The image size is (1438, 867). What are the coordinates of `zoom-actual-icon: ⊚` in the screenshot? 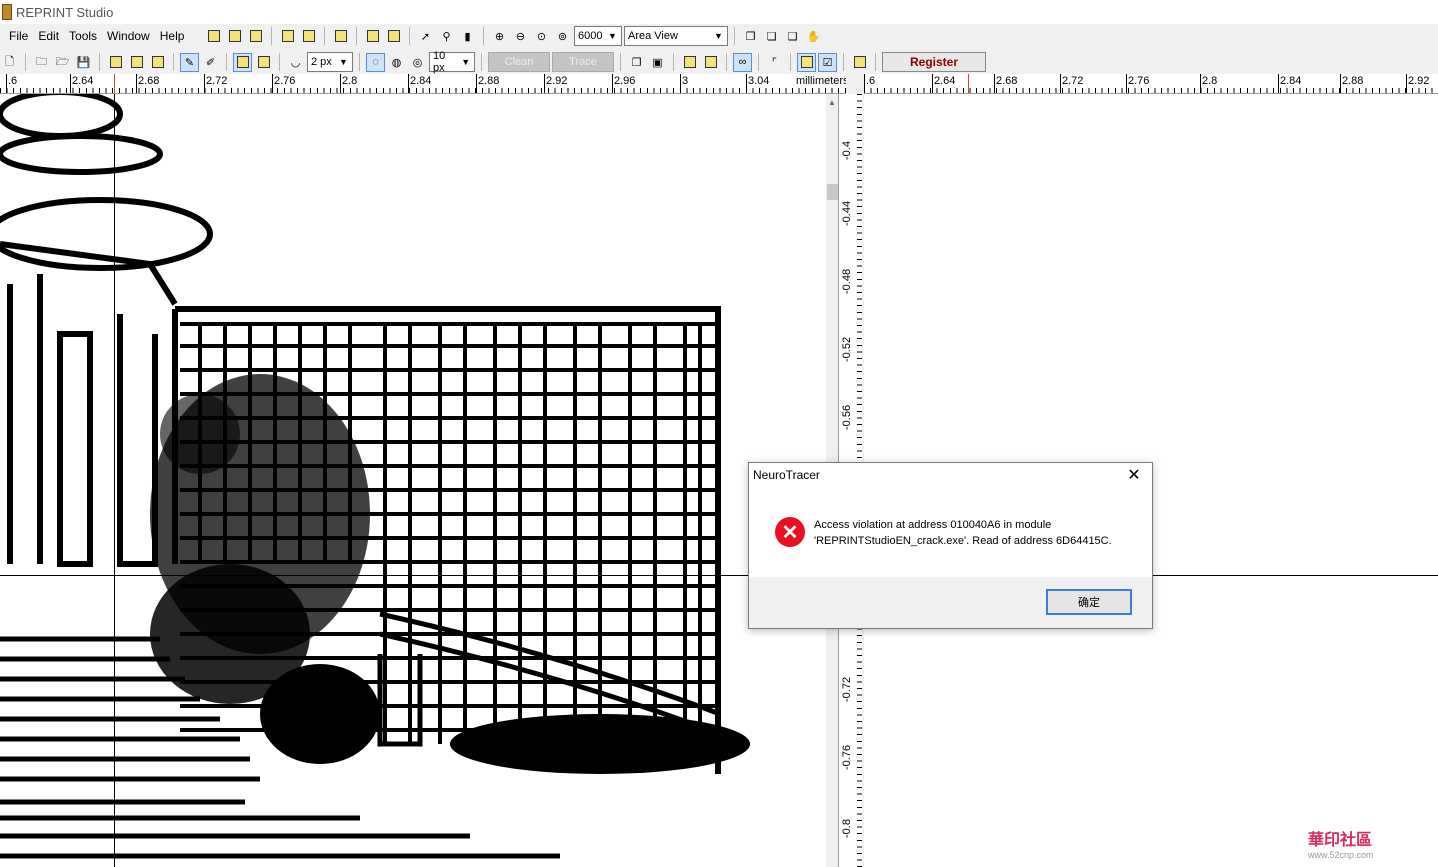 It's located at (562, 36).